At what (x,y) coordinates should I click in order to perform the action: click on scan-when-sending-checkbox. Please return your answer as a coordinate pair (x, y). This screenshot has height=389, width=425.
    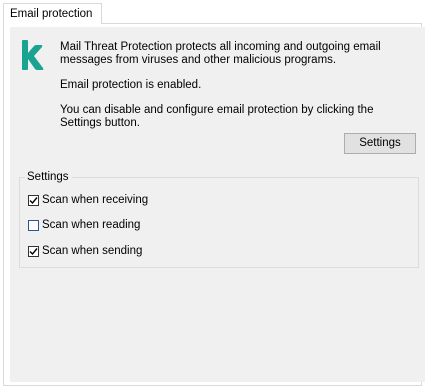
    Looking at the image, I should click on (33, 251).